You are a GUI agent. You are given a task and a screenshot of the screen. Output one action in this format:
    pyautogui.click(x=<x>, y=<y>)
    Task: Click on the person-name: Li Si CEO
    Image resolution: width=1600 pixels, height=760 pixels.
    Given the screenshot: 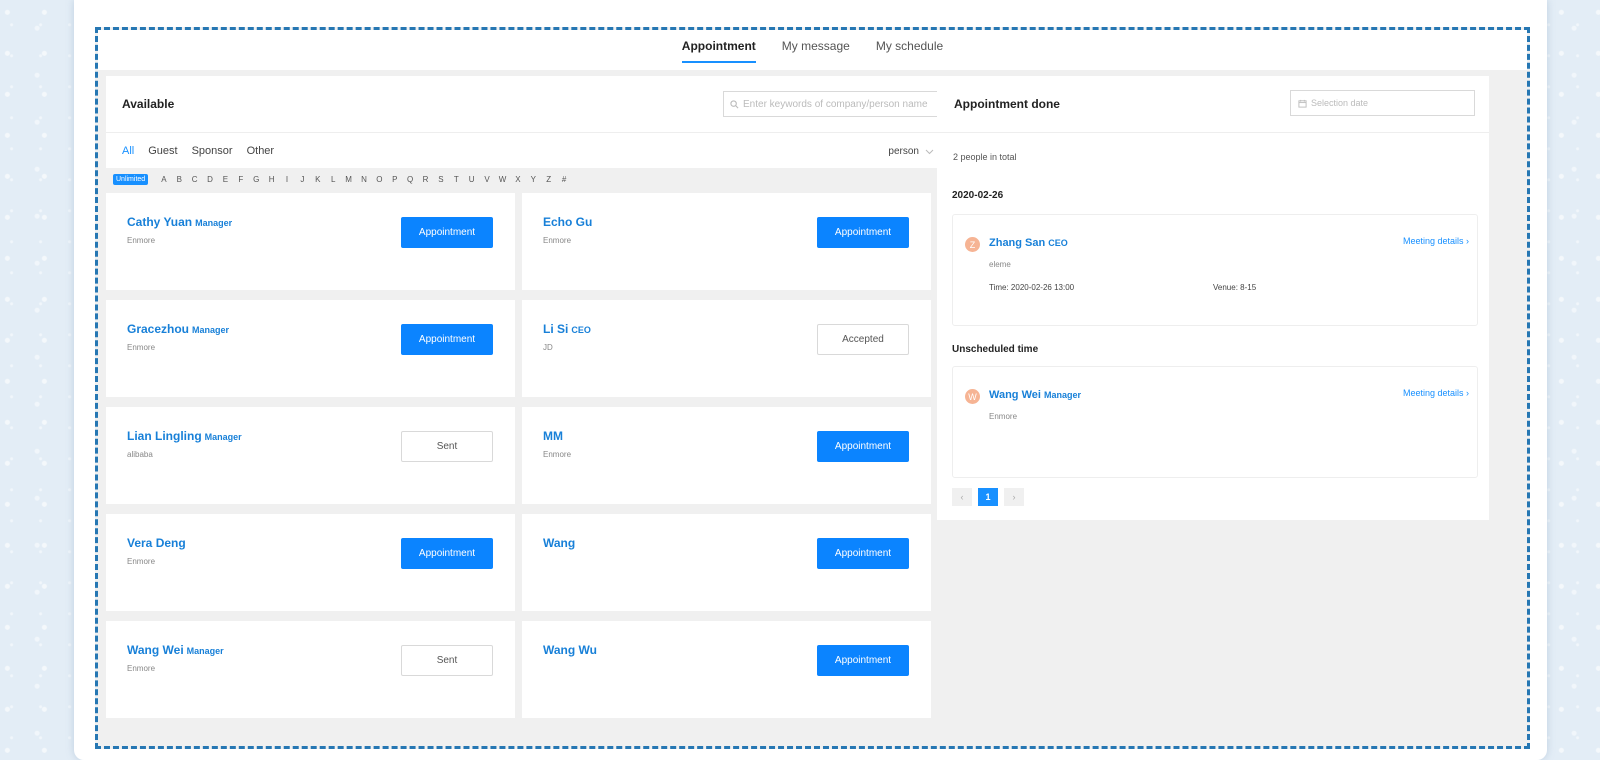 What is the action you would take?
    pyautogui.click(x=567, y=329)
    